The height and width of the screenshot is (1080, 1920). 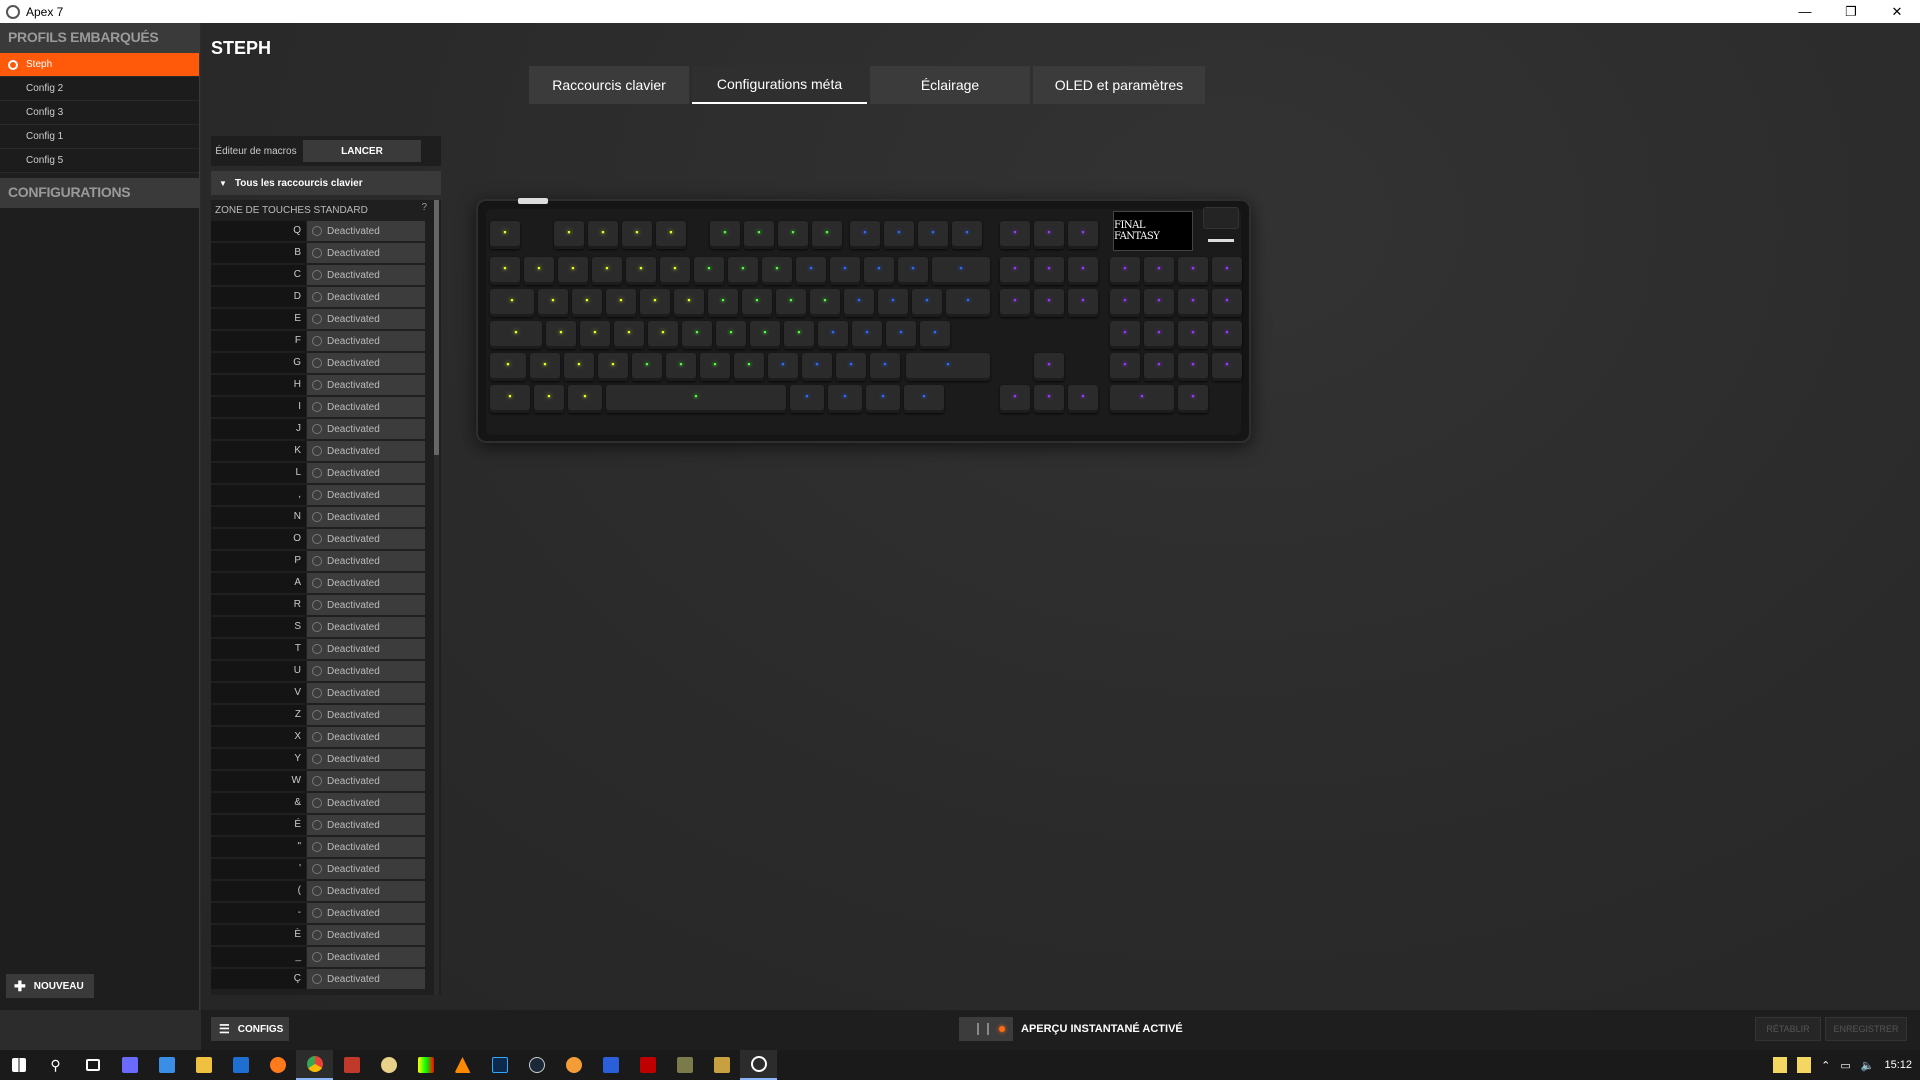 What do you see at coordinates (1805, 11) in the screenshot?
I see `minimize-button: —` at bounding box center [1805, 11].